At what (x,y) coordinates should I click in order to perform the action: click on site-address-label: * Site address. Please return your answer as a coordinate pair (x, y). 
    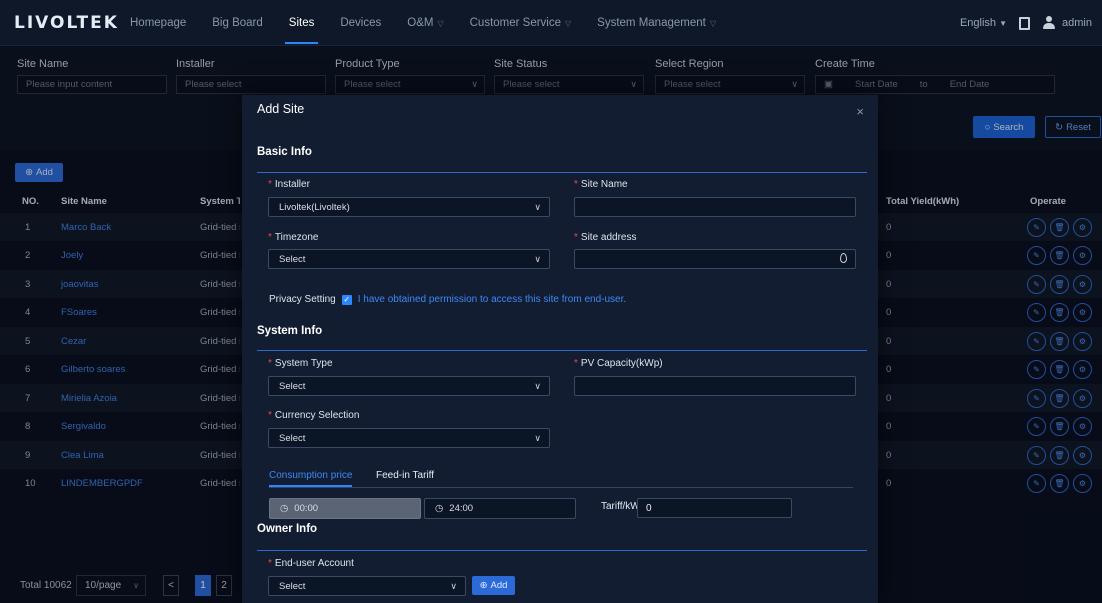
    Looking at the image, I should click on (605, 237).